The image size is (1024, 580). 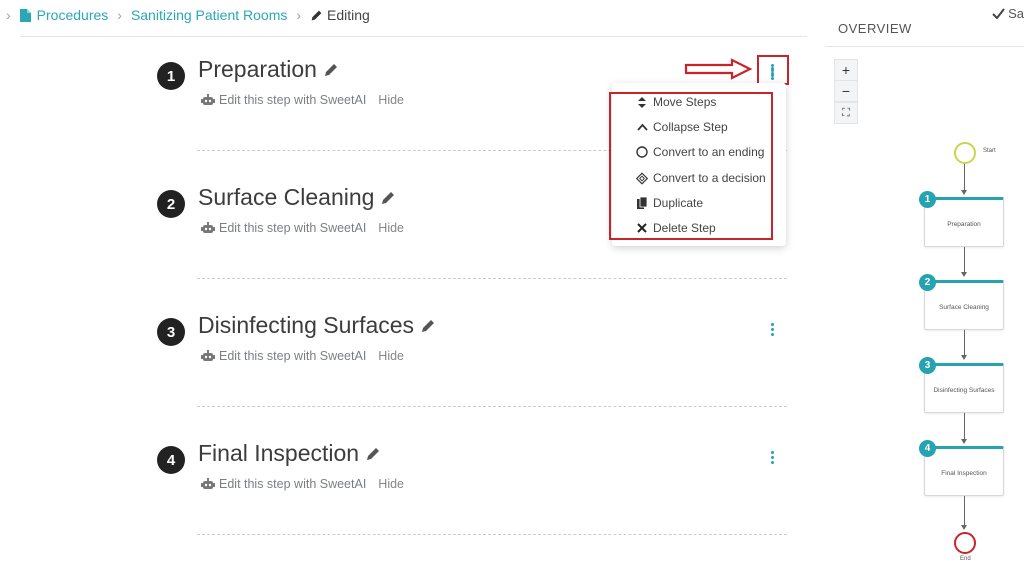 I want to click on step-number-badge: 4, so click(x=171, y=460).